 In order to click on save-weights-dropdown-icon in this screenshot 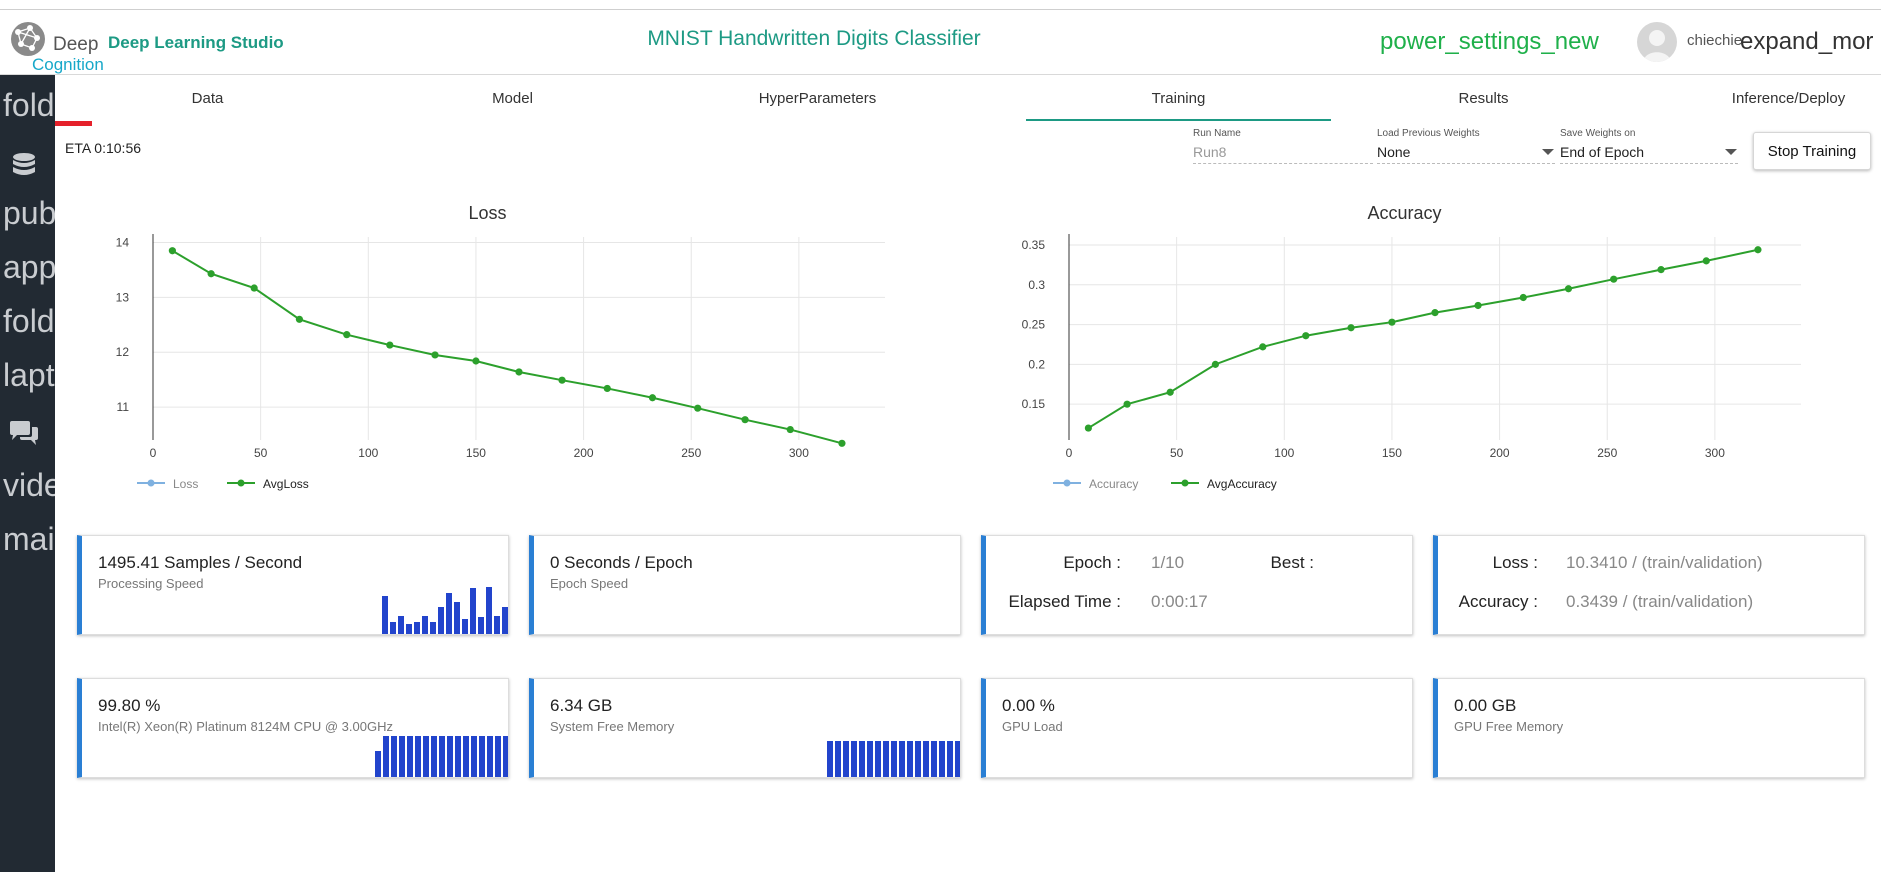, I will do `click(1731, 152)`.